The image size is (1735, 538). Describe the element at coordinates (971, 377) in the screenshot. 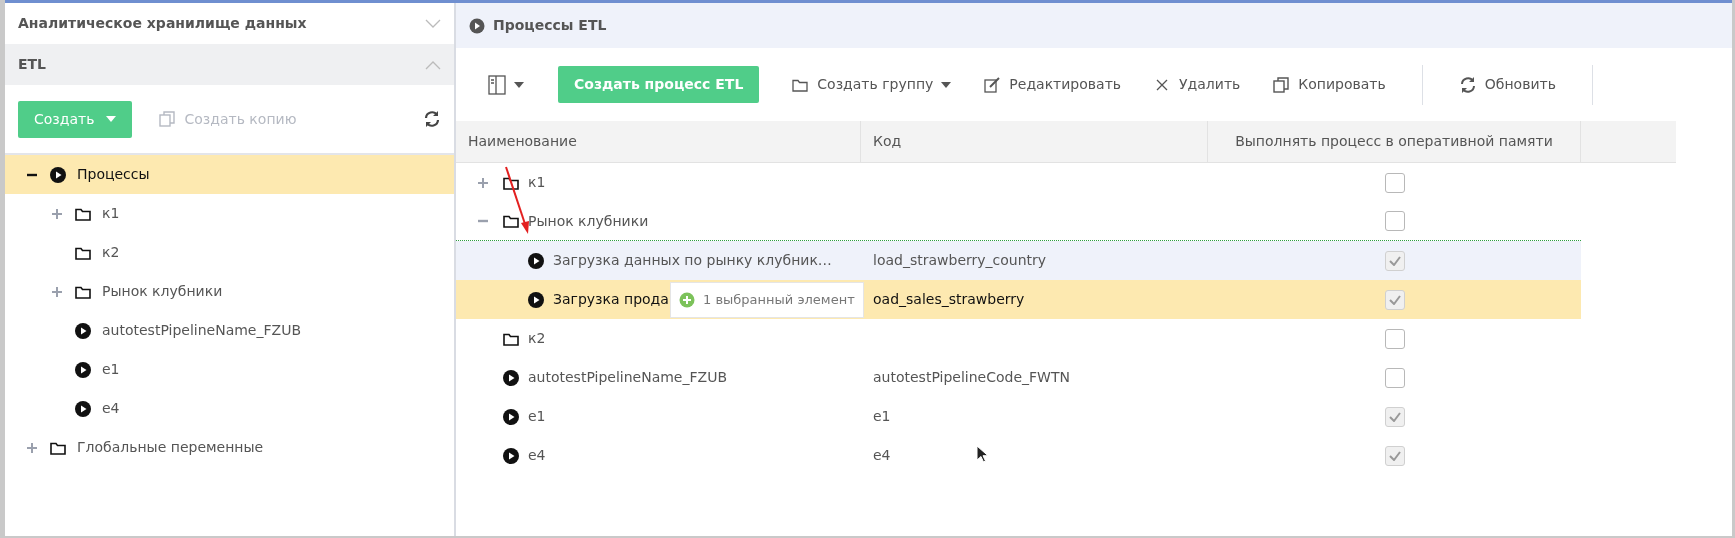

I see `code-text: autotestPipelineCode_FWTN` at that location.